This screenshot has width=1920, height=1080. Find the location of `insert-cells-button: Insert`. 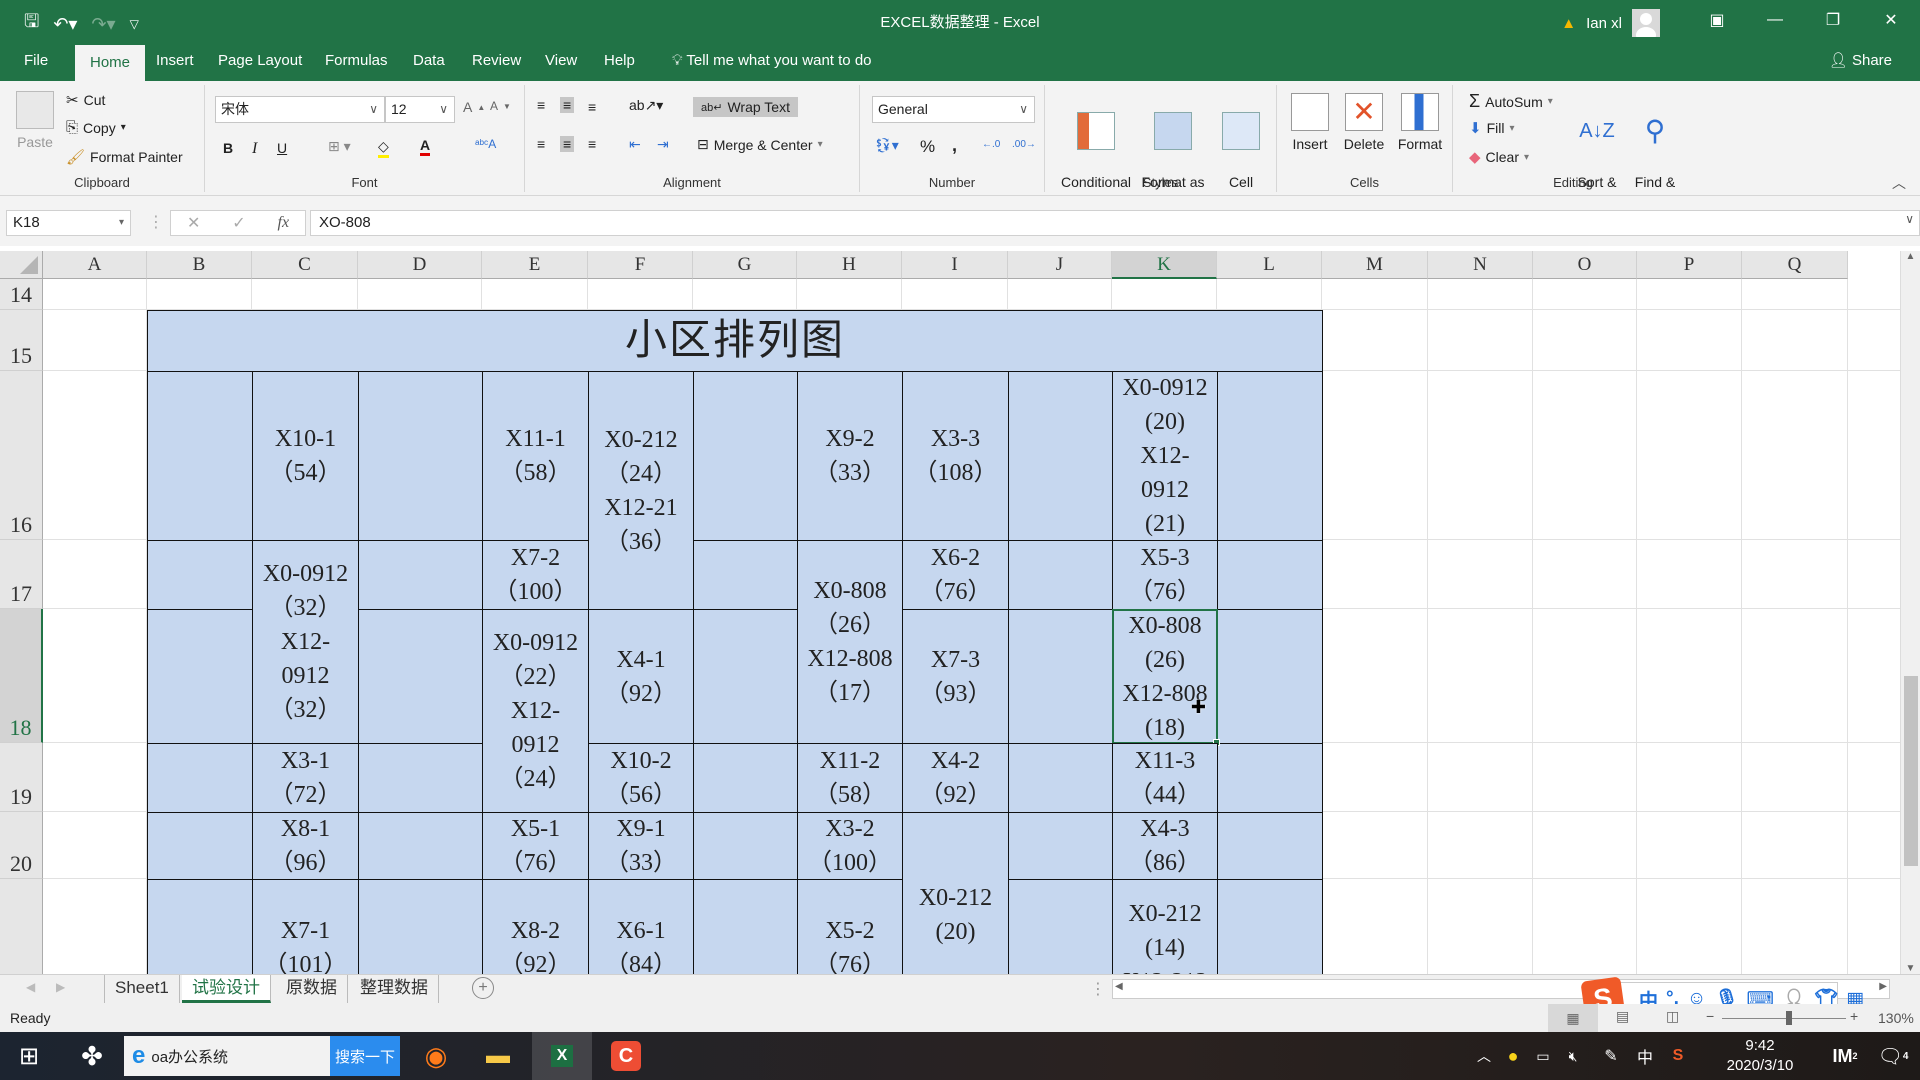

insert-cells-button: Insert is located at coordinates (1310, 123).